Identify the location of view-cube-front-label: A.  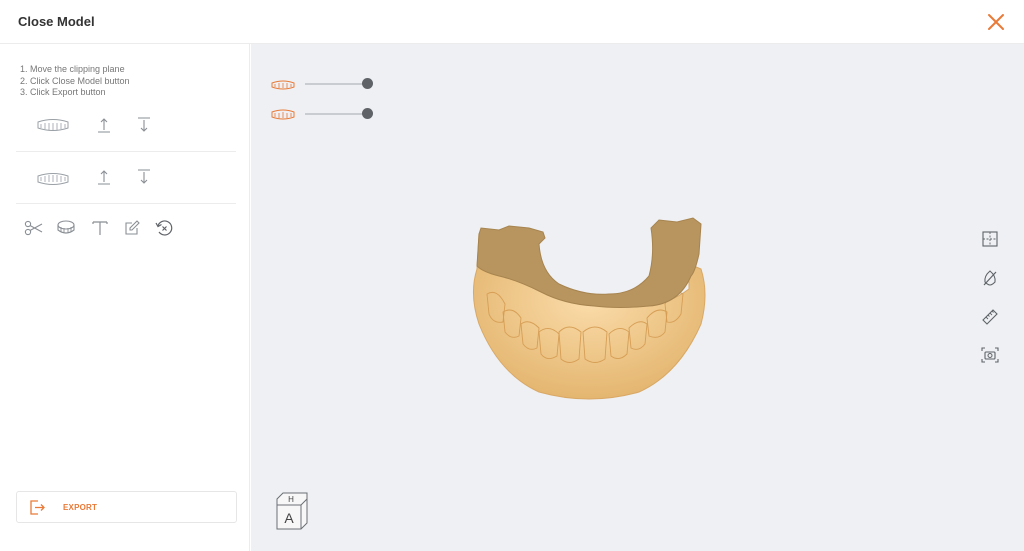
(289, 518).